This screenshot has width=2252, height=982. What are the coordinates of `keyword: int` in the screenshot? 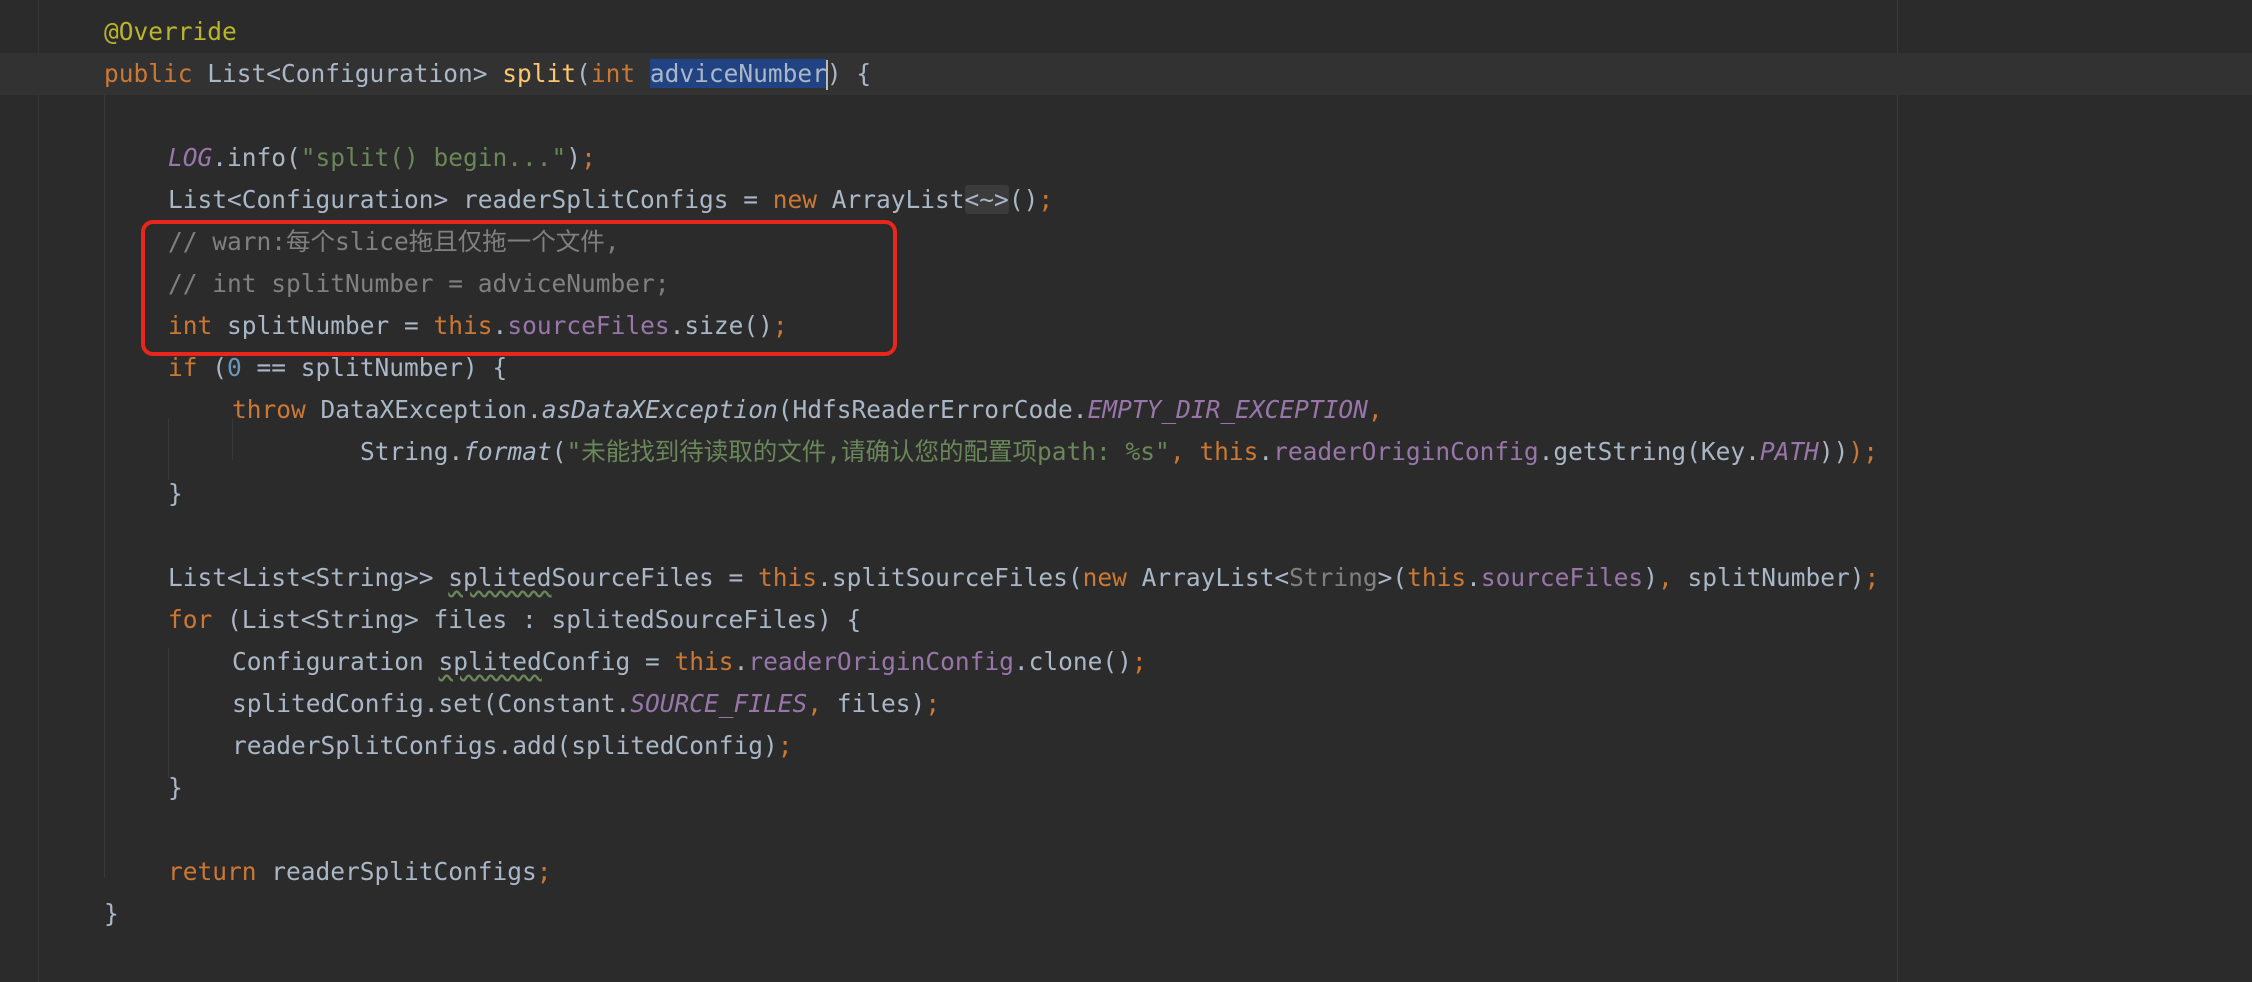 It's located at (613, 73).